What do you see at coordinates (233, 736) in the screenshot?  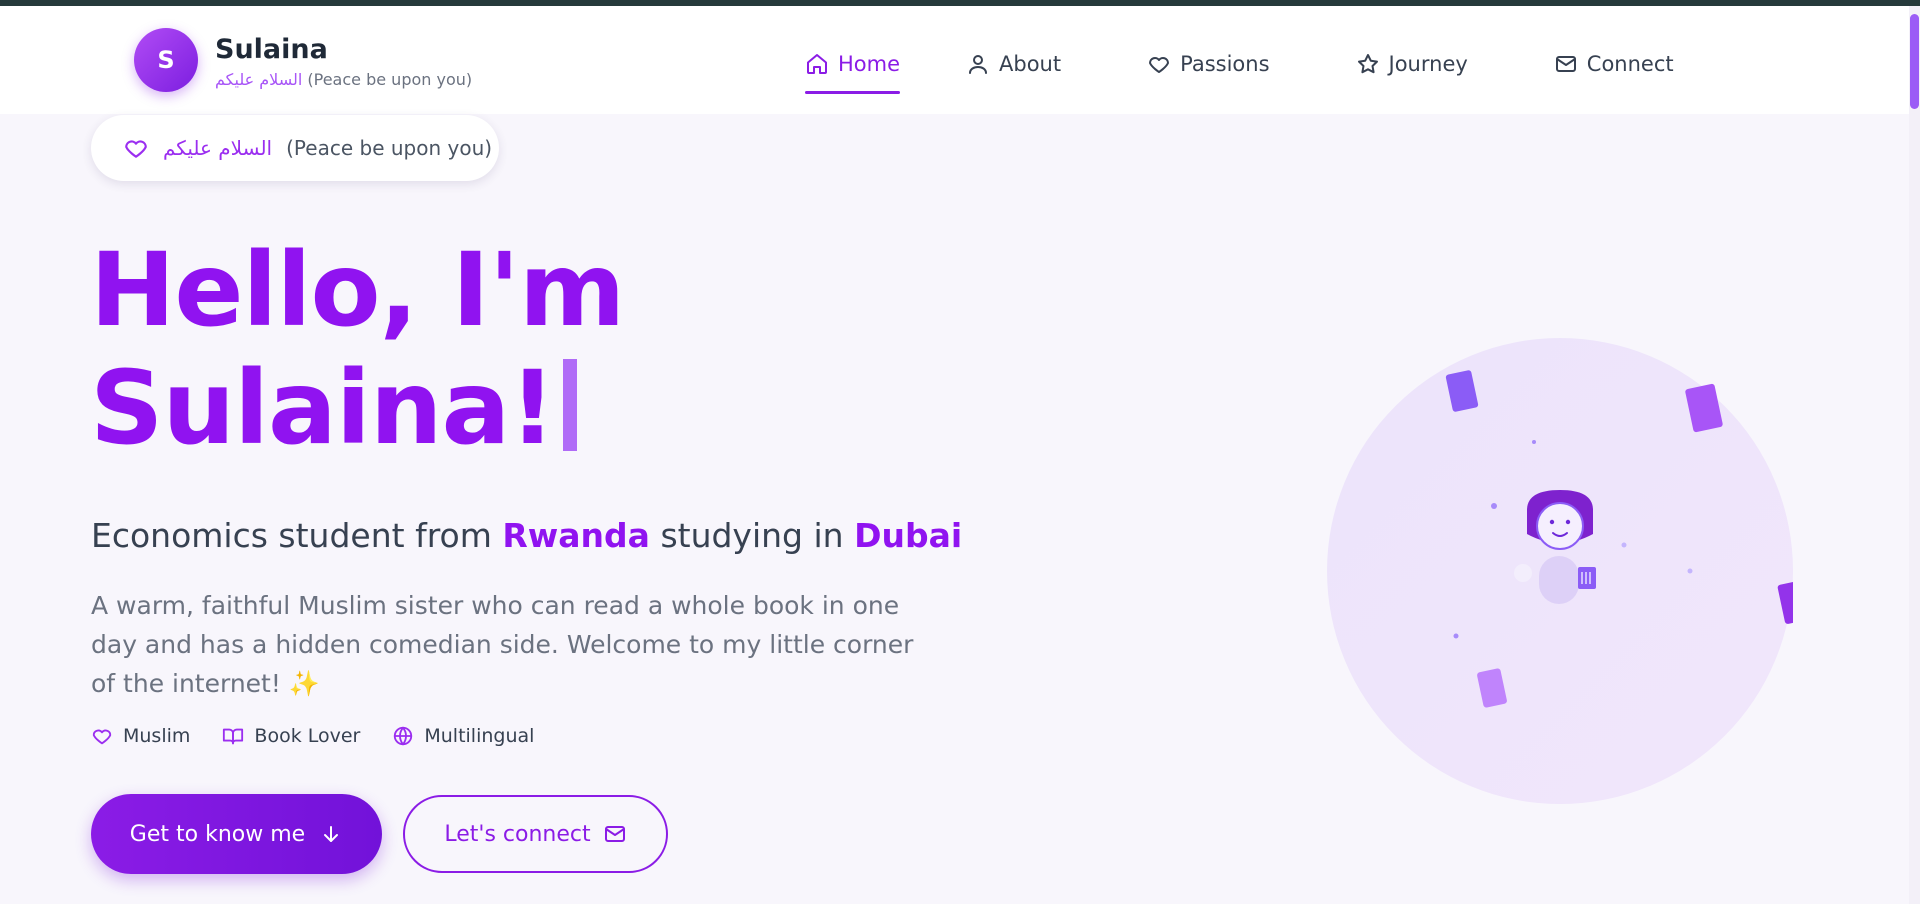 I see `book-icon` at bounding box center [233, 736].